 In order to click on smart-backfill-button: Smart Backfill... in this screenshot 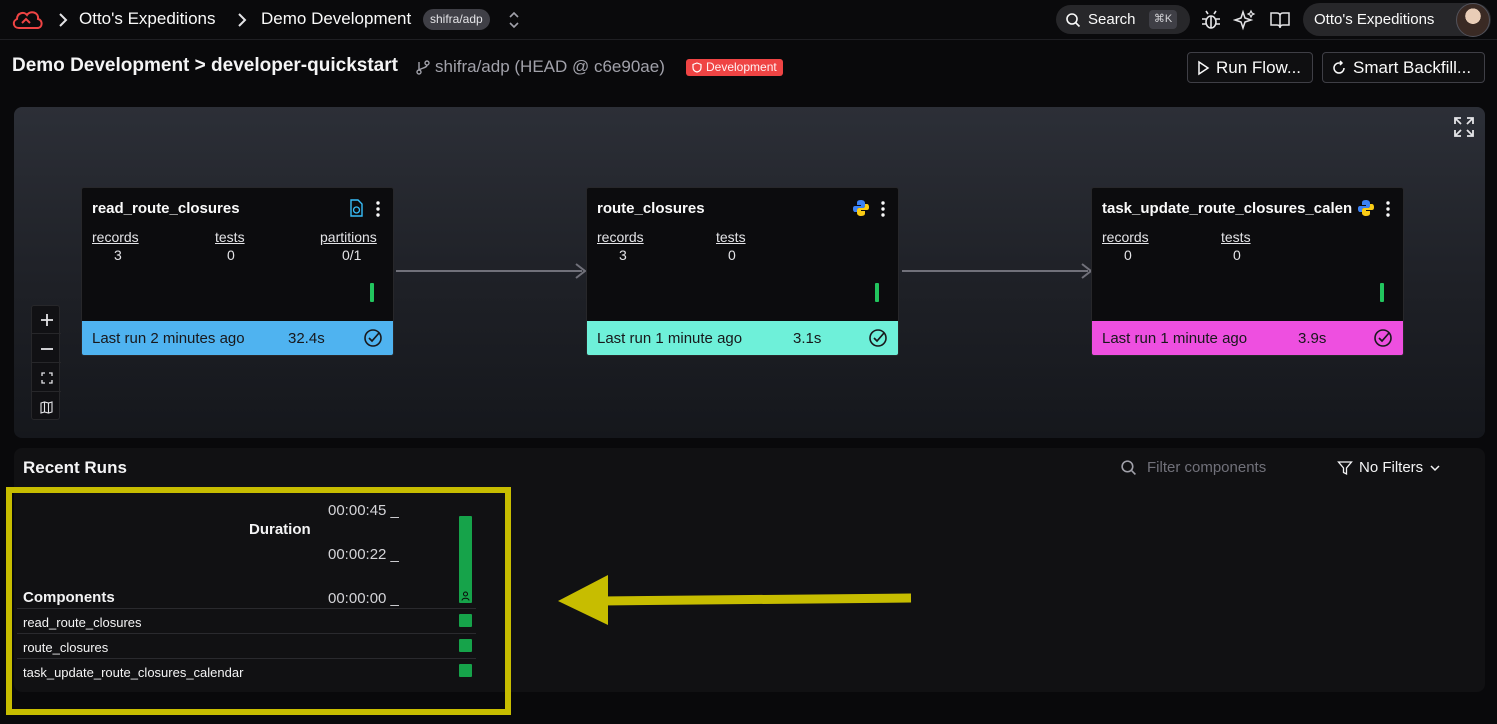, I will do `click(1403, 67)`.